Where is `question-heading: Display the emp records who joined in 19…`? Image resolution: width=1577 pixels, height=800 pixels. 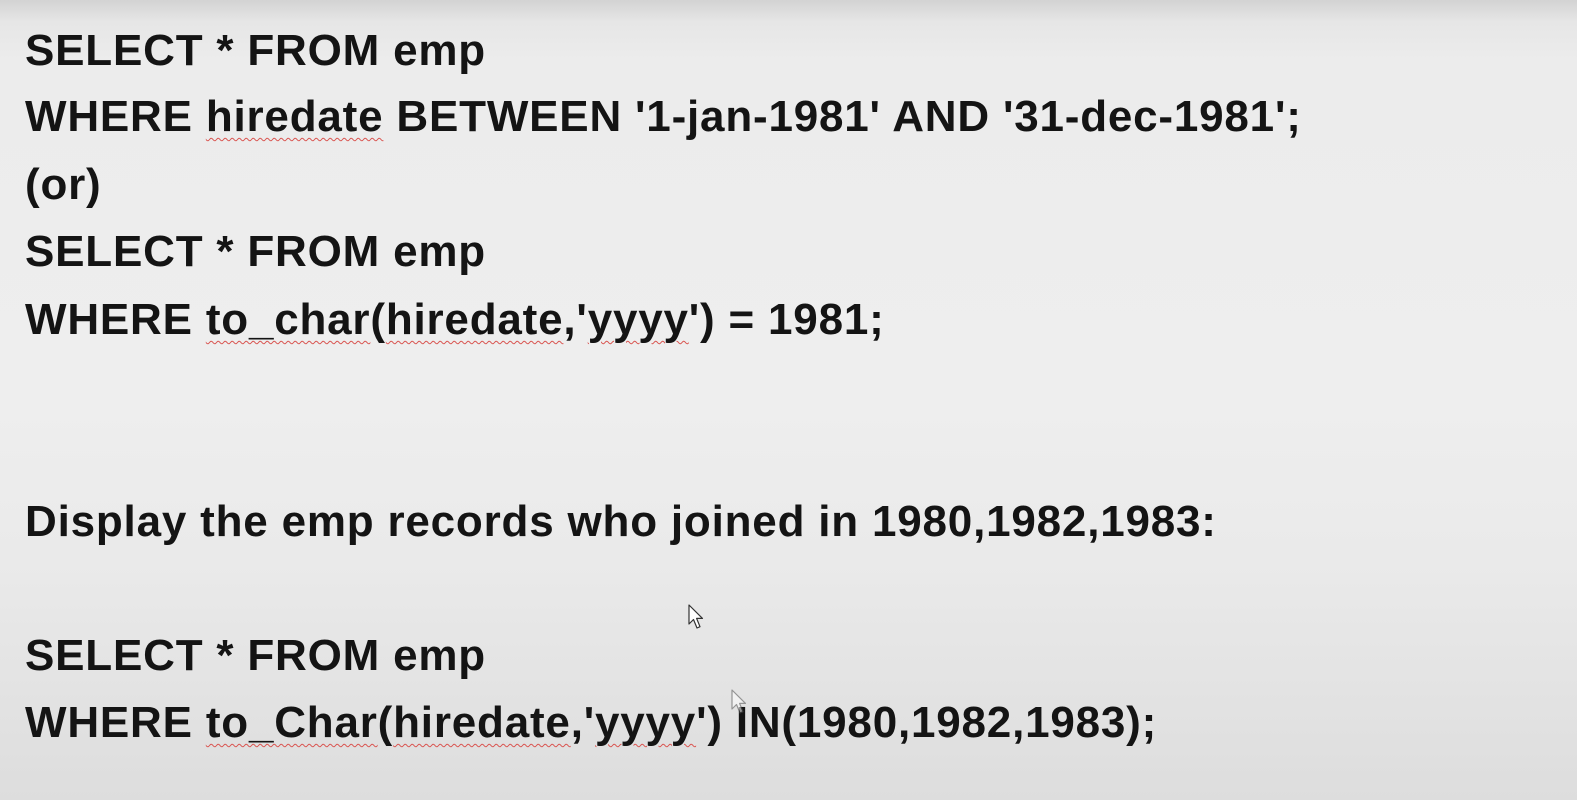 question-heading: Display the emp records who joined in 19… is located at coordinates (621, 521).